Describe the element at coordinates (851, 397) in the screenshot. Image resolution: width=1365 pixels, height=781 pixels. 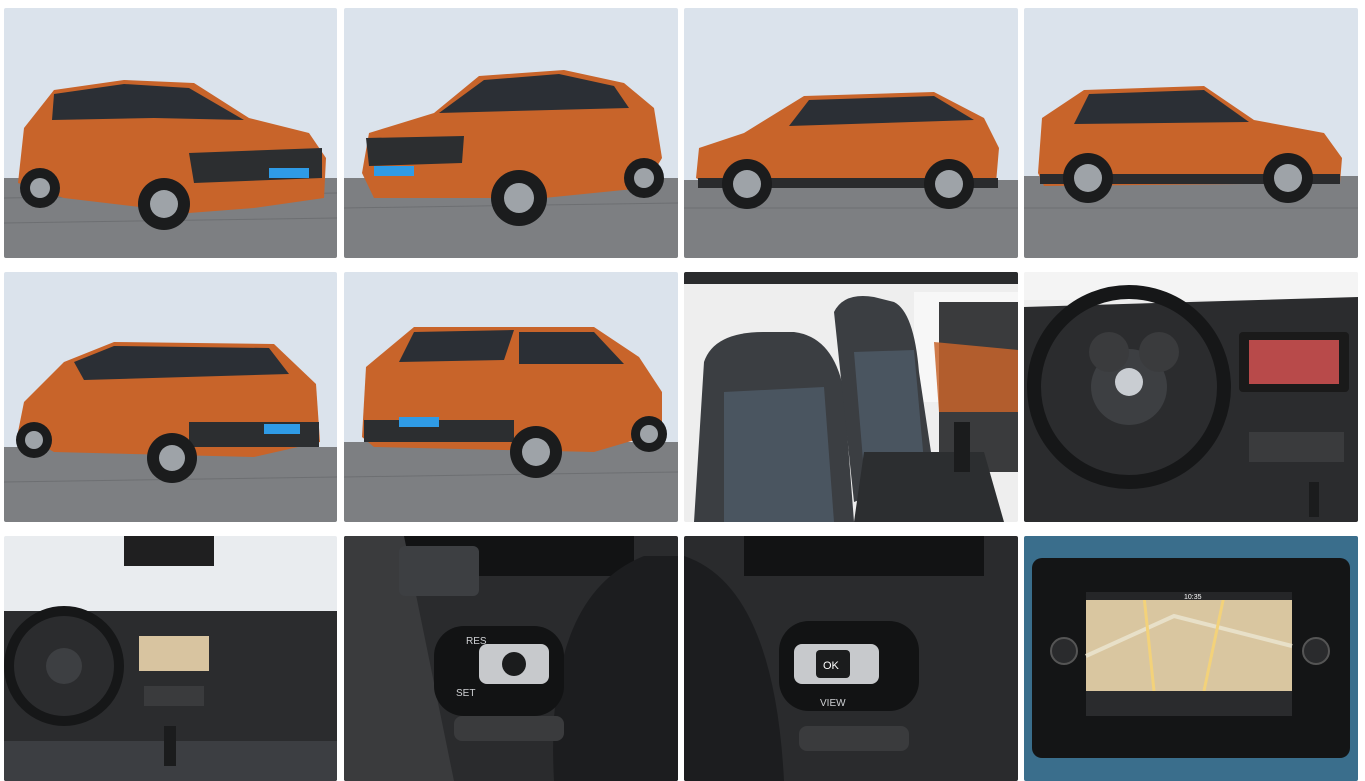
I see `photo-front-seats` at that location.